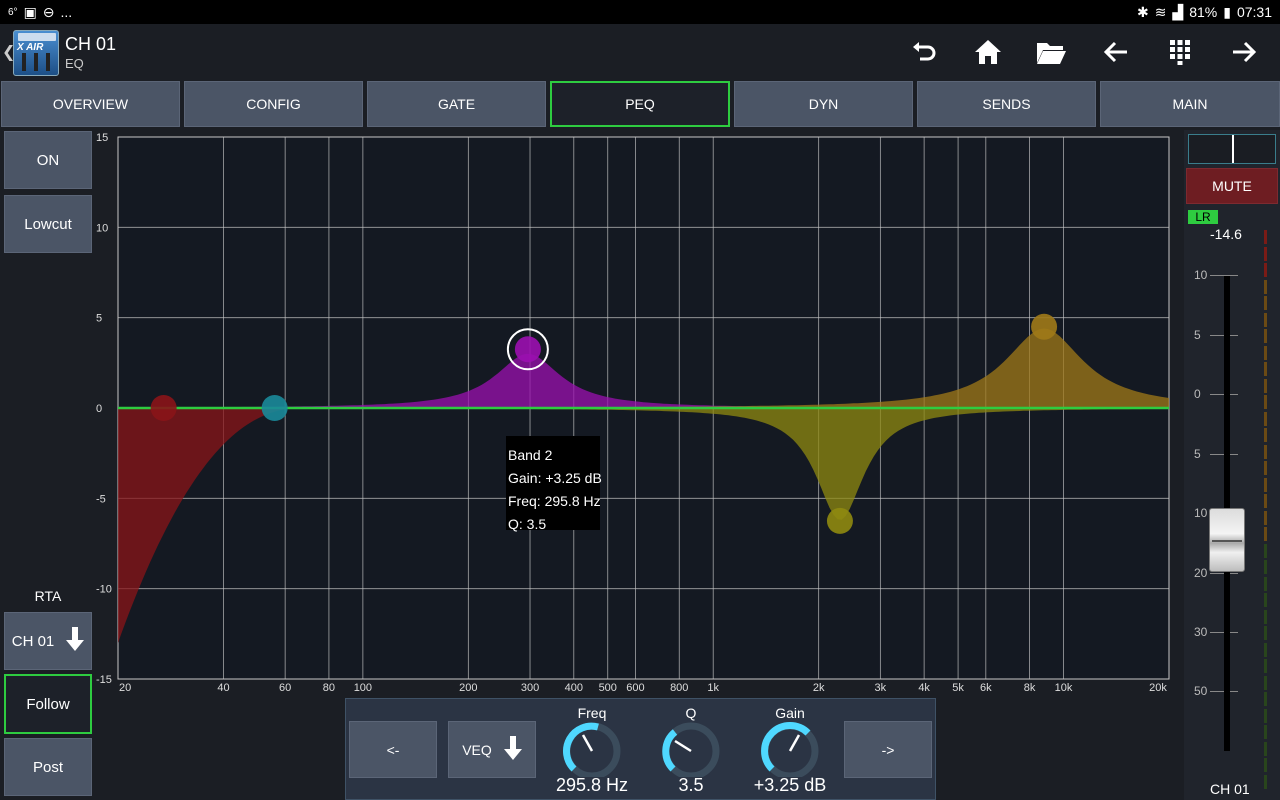  What do you see at coordinates (48, 641) in the screenshot?
I see `rta-source-select: CH 01` at bounding box center [48, 641].